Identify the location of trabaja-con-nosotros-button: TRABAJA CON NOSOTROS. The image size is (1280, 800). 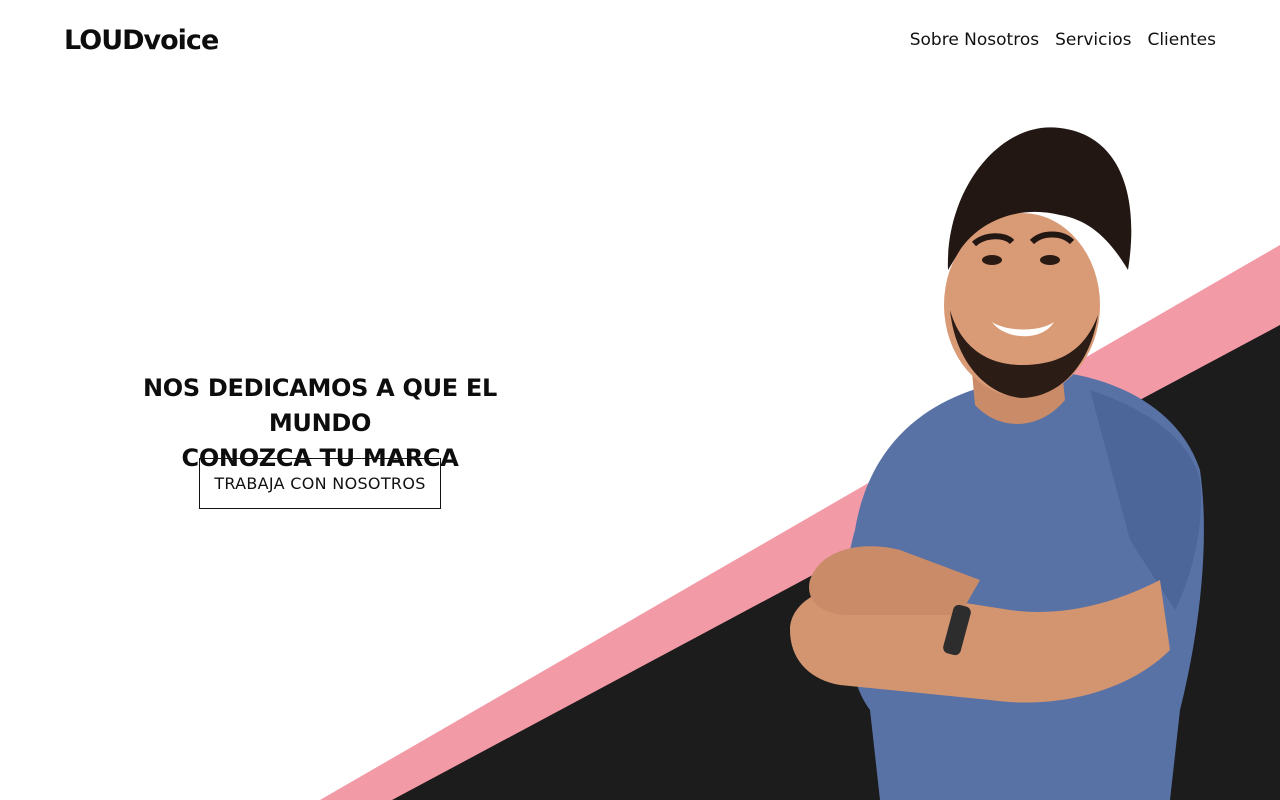
(320, 483).